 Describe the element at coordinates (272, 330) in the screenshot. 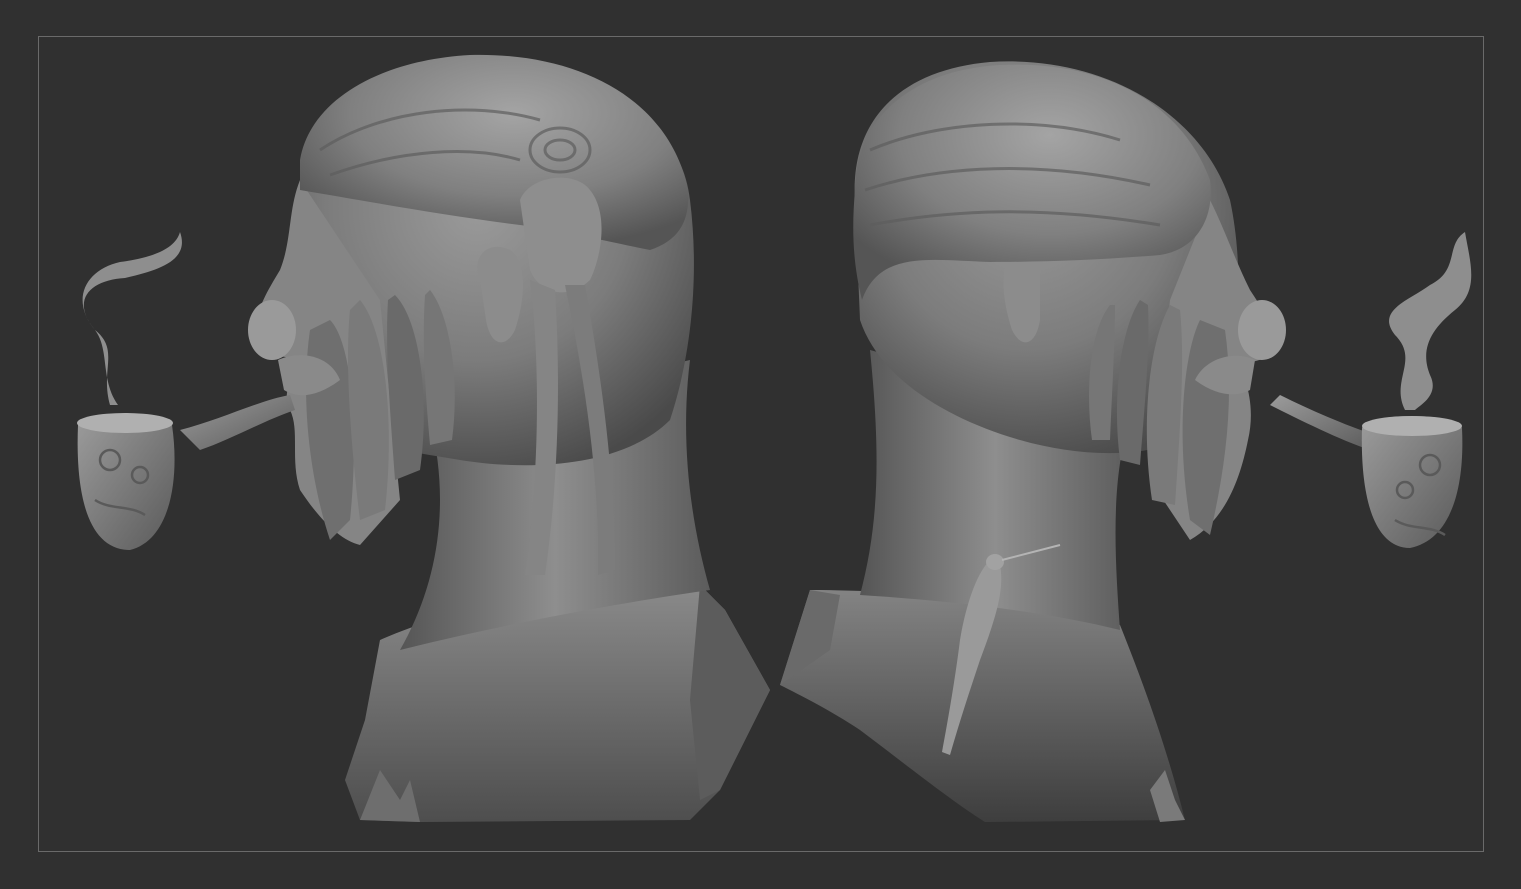

I see `nose-left` at that location.